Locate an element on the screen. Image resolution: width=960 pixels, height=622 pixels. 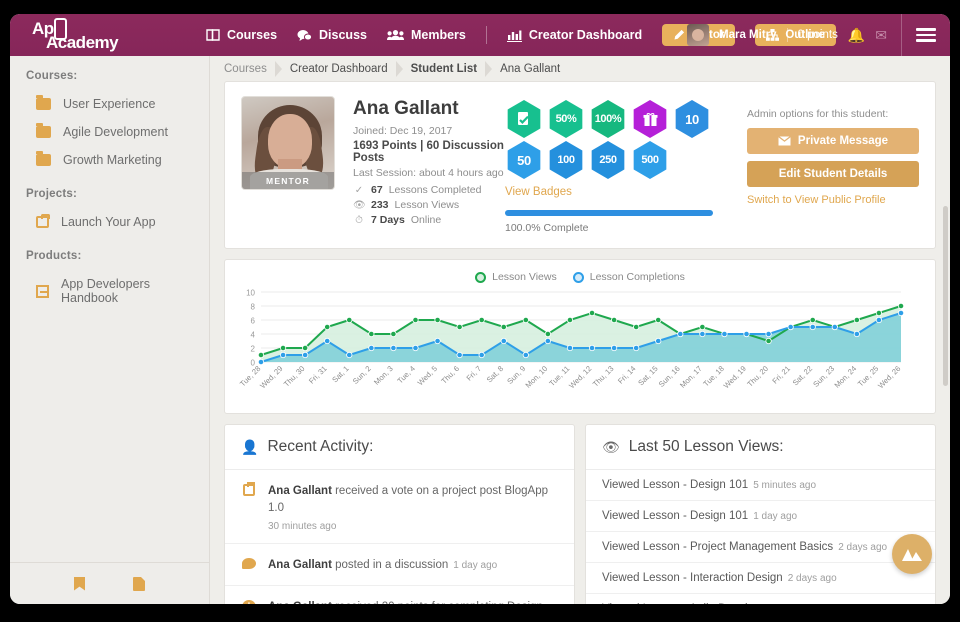
help-fab-button is located at coordinates (912, 554).